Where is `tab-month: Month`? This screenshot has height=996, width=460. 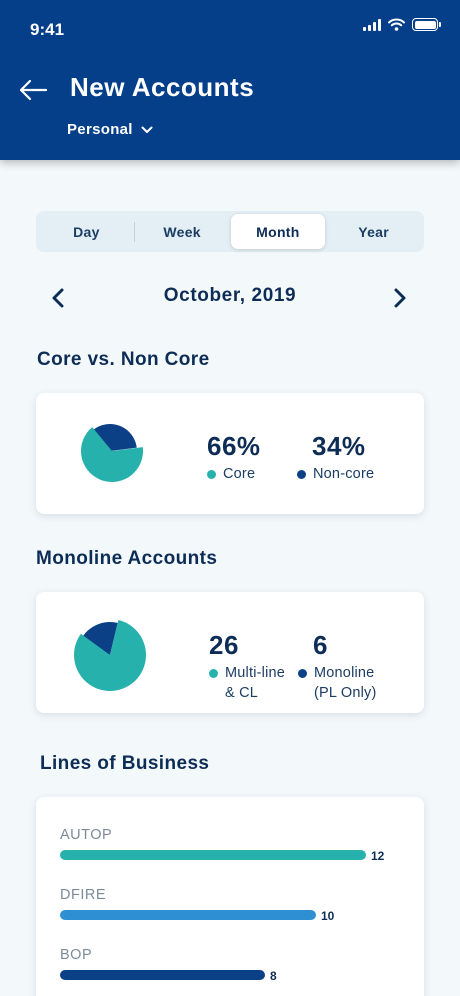 tab-month: Month is located at coordinates (278, 231).